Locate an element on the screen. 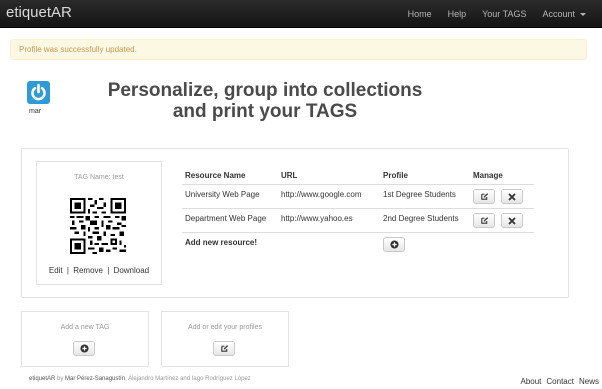 The width and height of the screenshot is (602, 389). column-header: URL is located at coordinates (329, 176).